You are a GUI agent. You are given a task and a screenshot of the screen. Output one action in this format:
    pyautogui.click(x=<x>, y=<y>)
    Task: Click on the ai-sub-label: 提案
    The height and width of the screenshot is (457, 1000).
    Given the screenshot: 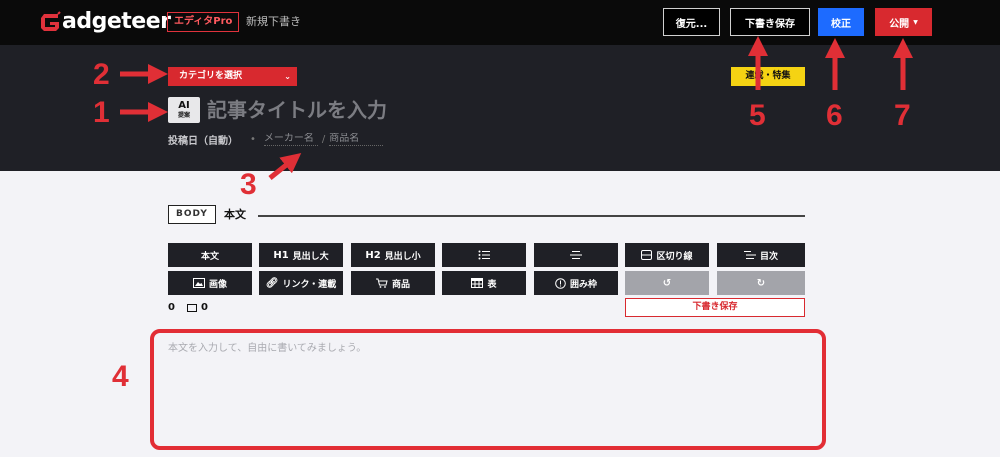 What is the action you would take?
    pyautogui.click(x=183, y=115)
    